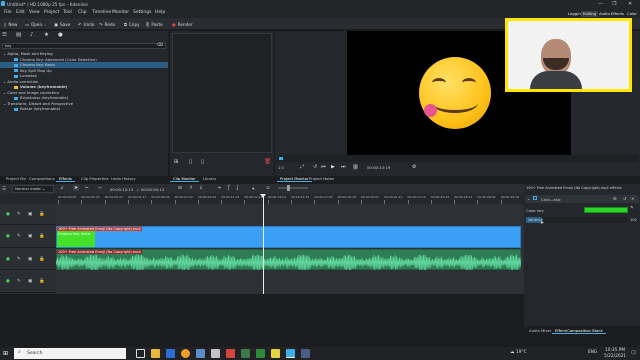  I want to click on maximize-button: ❐, so click(614, 4).